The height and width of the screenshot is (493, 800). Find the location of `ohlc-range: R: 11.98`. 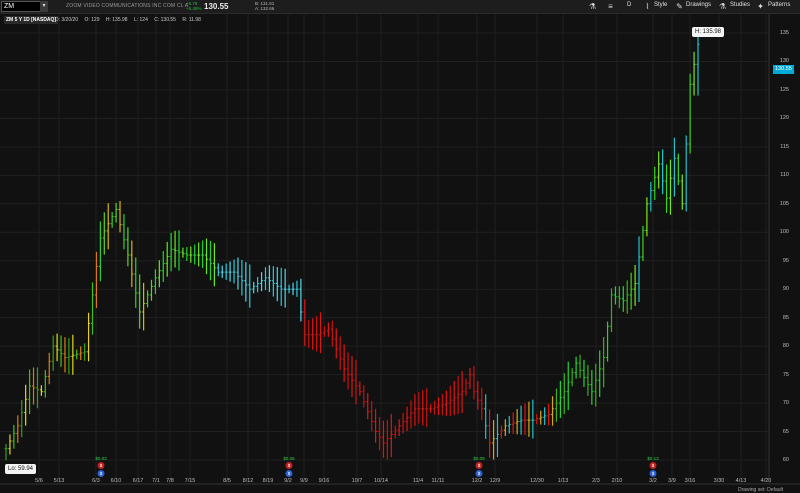

ohlc-range: R: 11.98 is located at coordinates (191, 20).